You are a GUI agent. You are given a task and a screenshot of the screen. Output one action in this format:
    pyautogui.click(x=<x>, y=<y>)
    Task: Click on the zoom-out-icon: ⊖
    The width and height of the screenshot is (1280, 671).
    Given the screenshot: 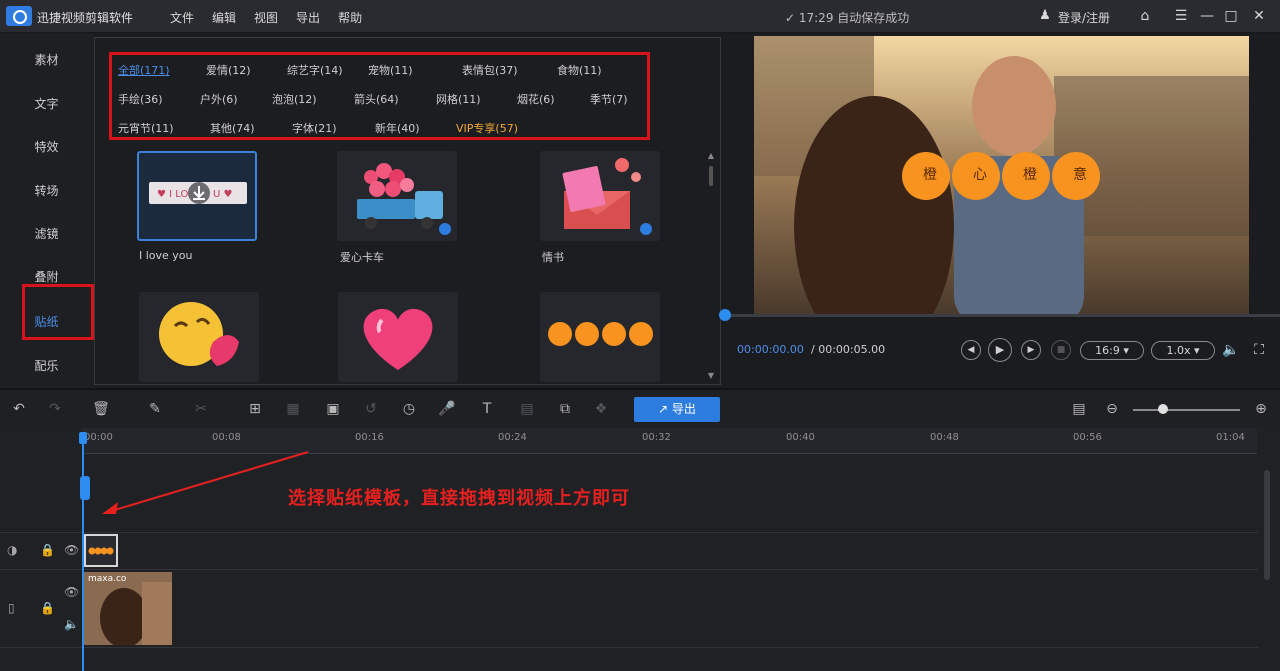 What is the action you would take?
    pyautogui.click(x=1112, y=409)
    